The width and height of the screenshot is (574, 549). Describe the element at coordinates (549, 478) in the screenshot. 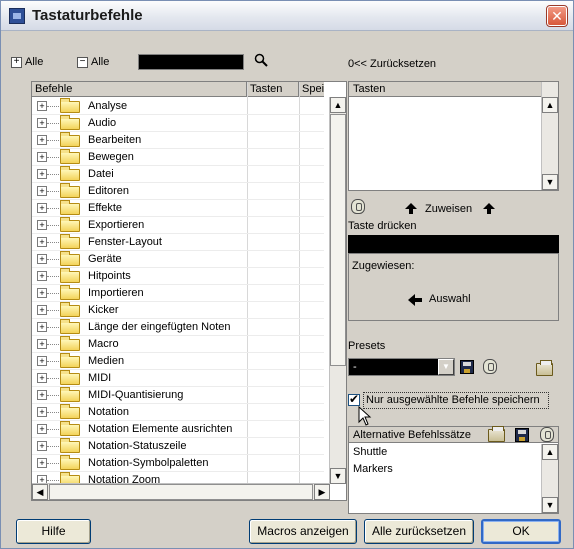

I see `alternative-sets-scrollbar: ▲ ▼` at that location.